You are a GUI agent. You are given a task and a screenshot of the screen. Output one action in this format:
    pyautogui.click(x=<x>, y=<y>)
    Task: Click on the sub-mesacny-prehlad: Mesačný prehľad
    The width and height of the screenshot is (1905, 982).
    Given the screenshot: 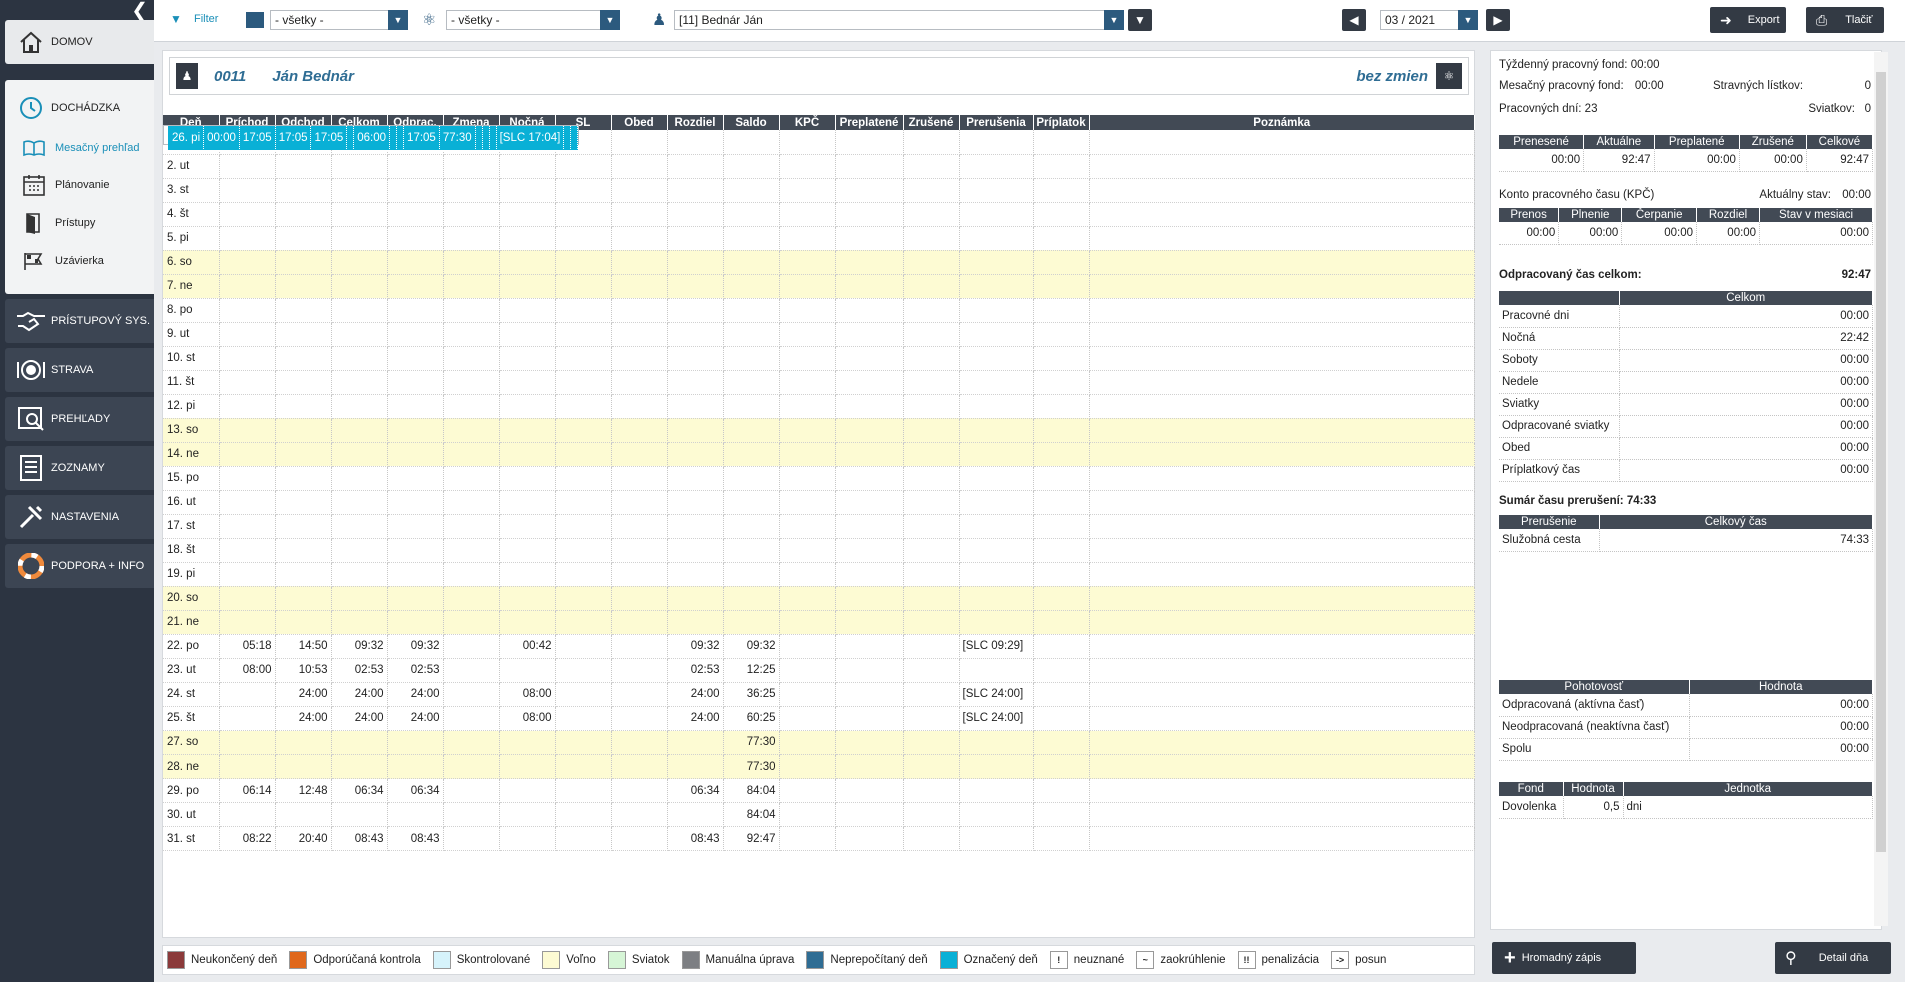 What is the action you would take?
    pyautogui.click(x=79, y=148)
    